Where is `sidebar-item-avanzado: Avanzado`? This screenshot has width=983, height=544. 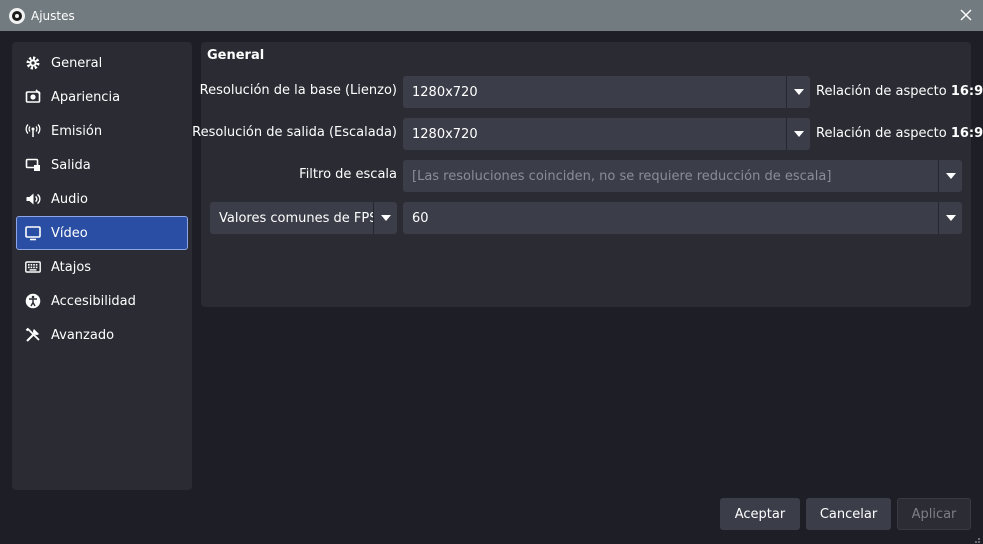 sidebar-item-avanzado: Avanzado is located at coordinates (102, 335).